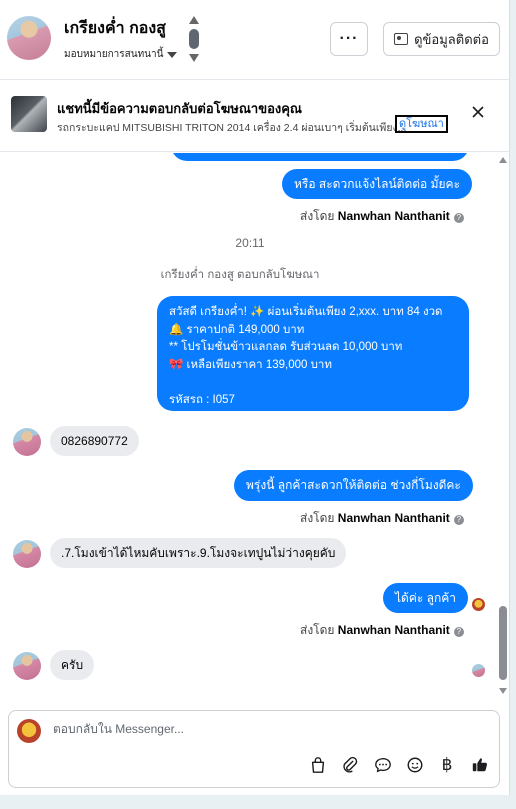  I want to click on more-options-button: ···, so click(349, 39).